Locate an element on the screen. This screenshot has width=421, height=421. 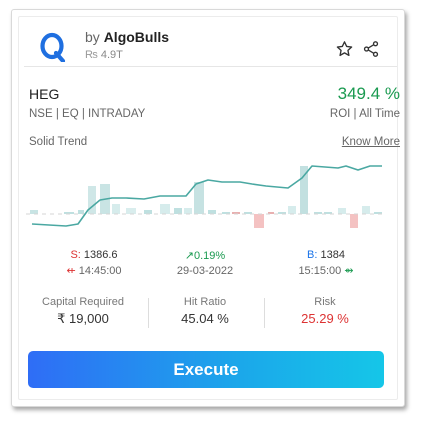
hit-ratio-value: 45.04 % is located at coordinates (205, 318).